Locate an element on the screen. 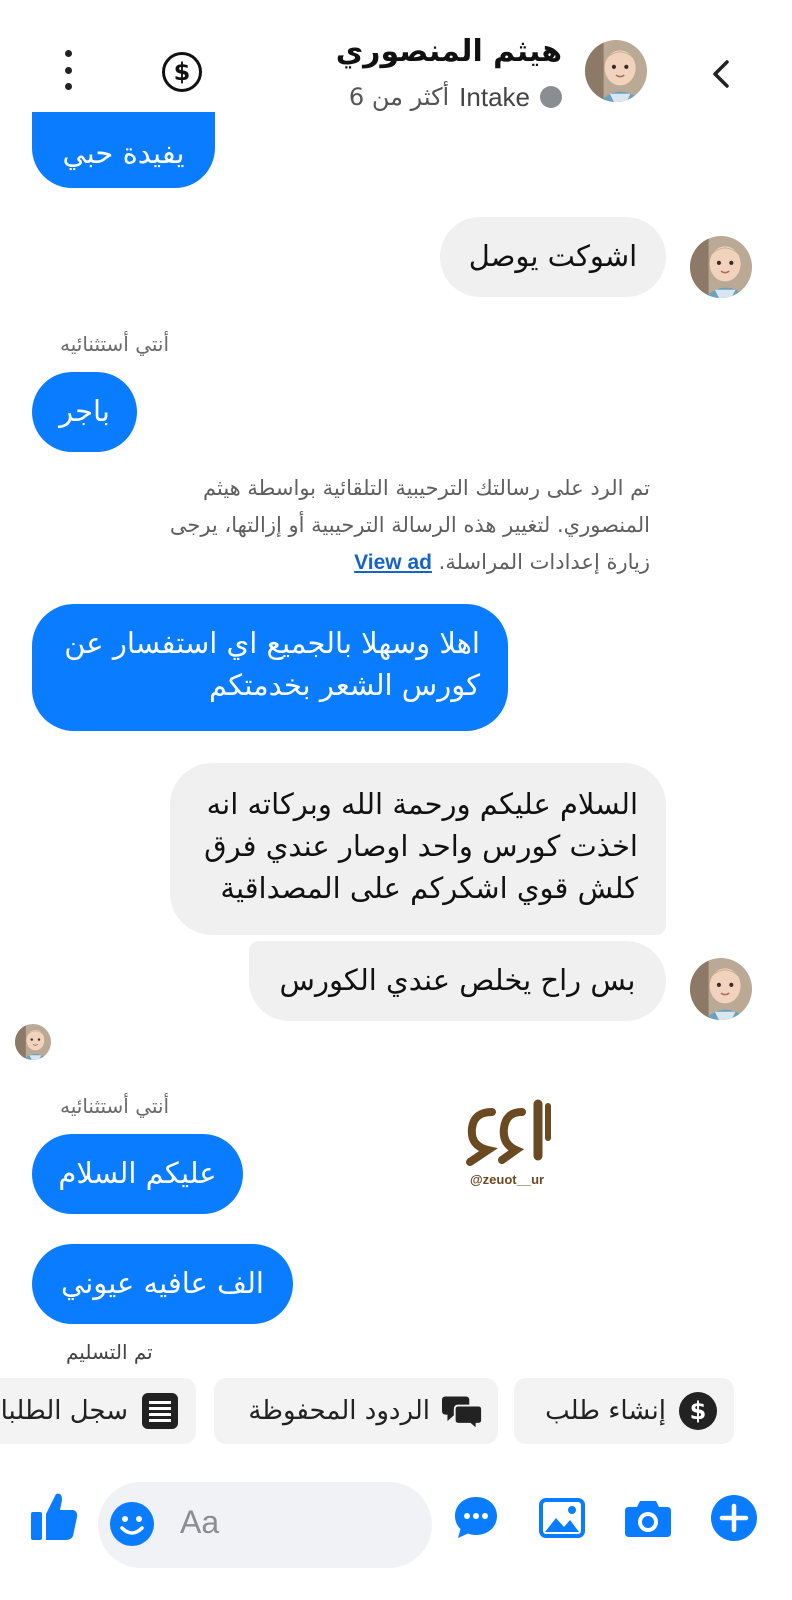  message-incoming: بس راح يخلص عندي الكورس is located at coordinates (457, 981).